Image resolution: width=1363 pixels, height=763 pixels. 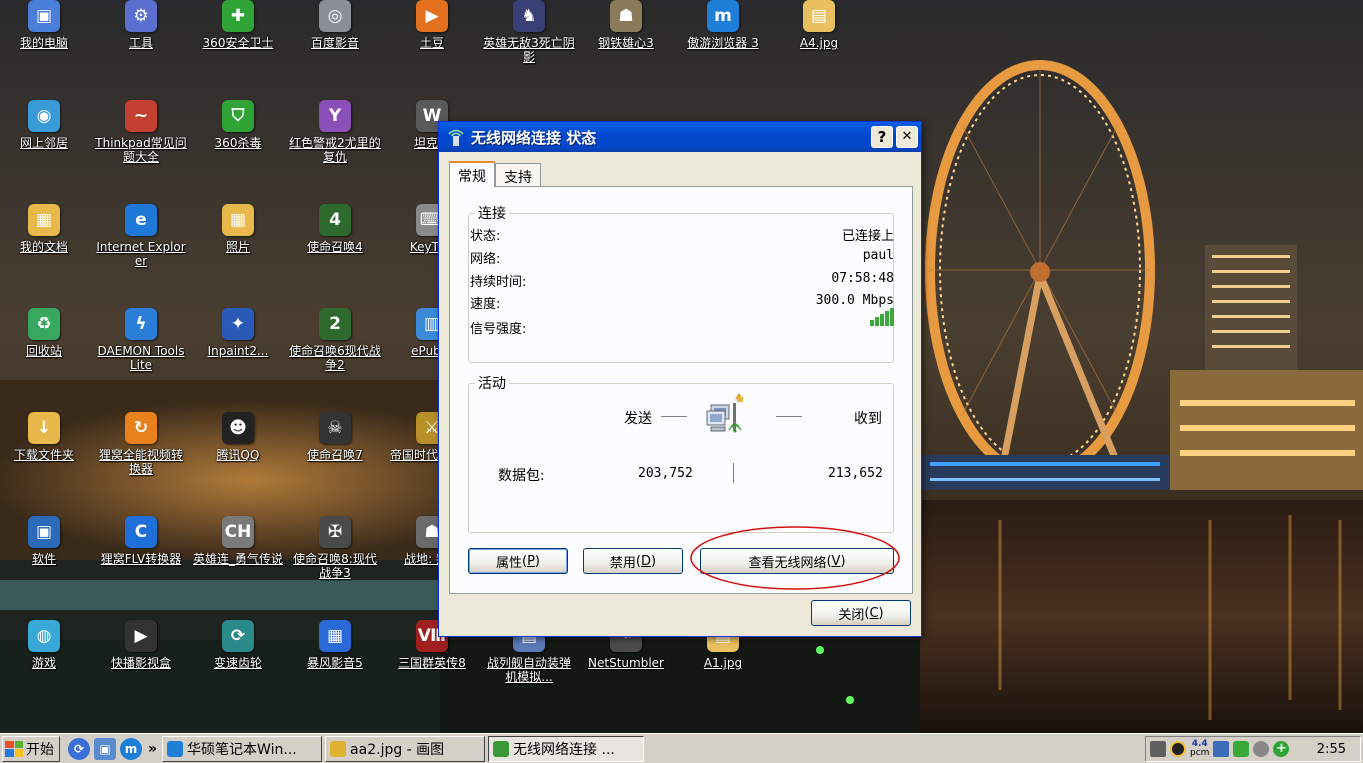 I want to click on desktop-icon: ☗ 钢铁雄心3, so click(x=626, y=25).